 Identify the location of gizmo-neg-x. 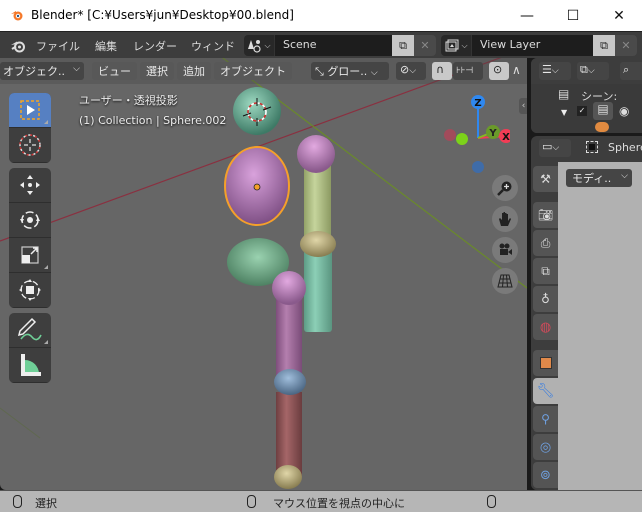
(450, 135).